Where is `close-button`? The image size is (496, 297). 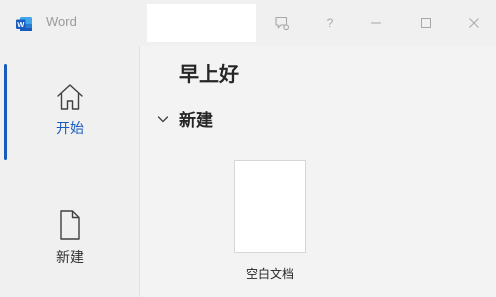
close-button is located at coordinates (474, 23).